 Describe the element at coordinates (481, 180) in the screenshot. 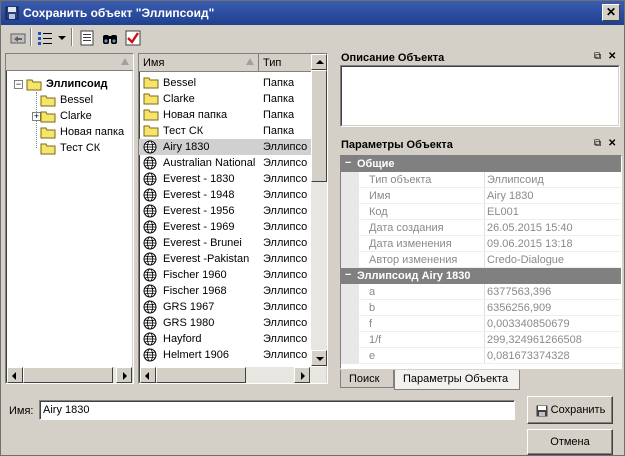

I see `property-row: Тип объекта Эллипсоид` at that location.